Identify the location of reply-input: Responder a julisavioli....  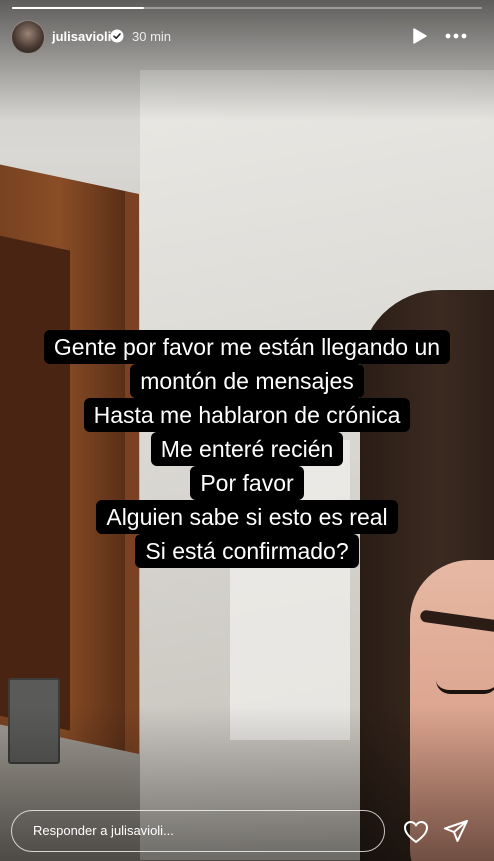
(198, 831).